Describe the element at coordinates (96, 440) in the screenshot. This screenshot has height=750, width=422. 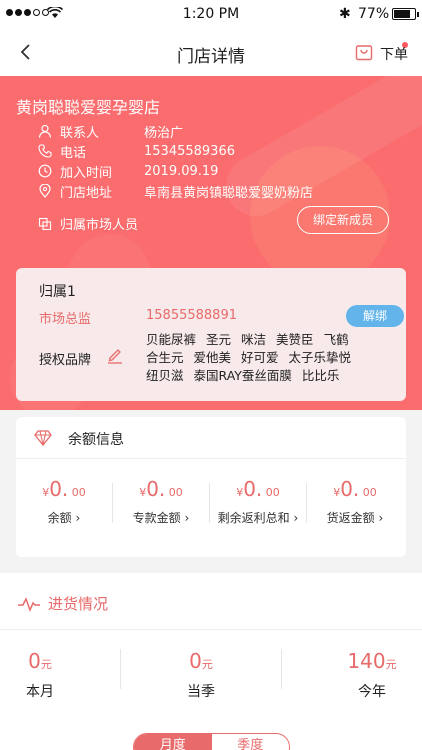
I see `balance-title: 余额信息` at that location.